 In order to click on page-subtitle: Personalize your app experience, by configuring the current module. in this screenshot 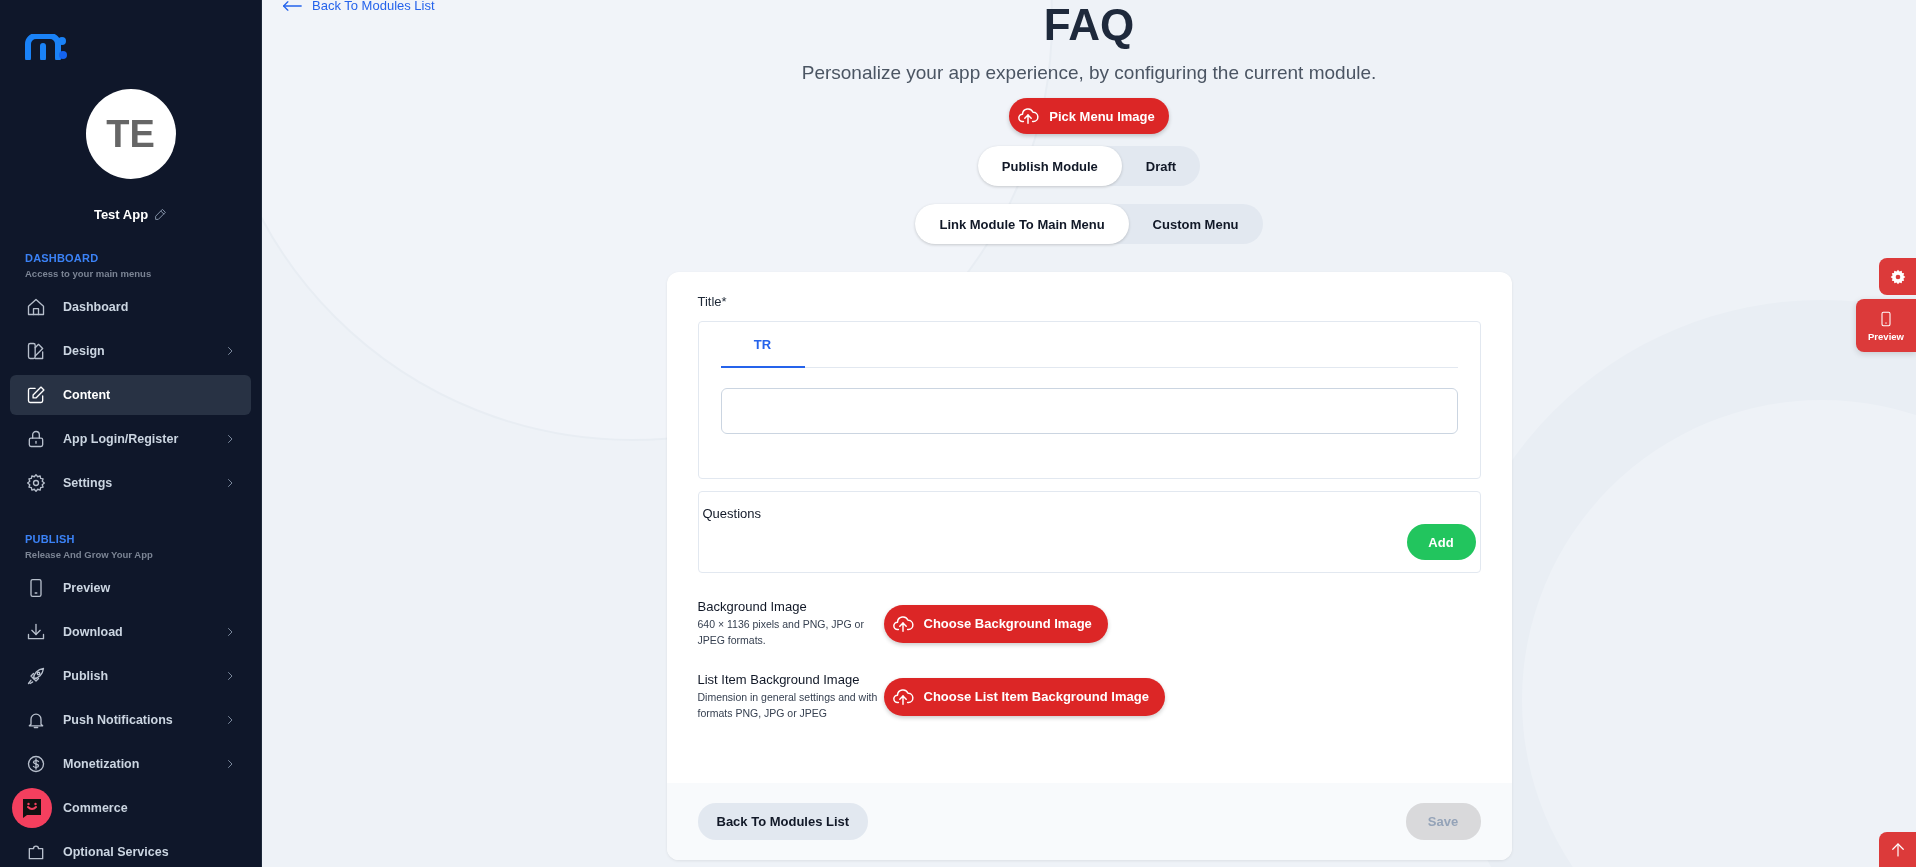, I will do `click(1089, 73)`.